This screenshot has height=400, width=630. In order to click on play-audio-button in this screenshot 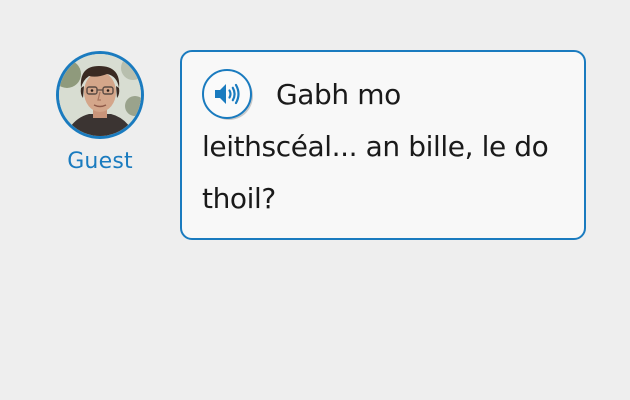, I will do `click(229, 94)`.